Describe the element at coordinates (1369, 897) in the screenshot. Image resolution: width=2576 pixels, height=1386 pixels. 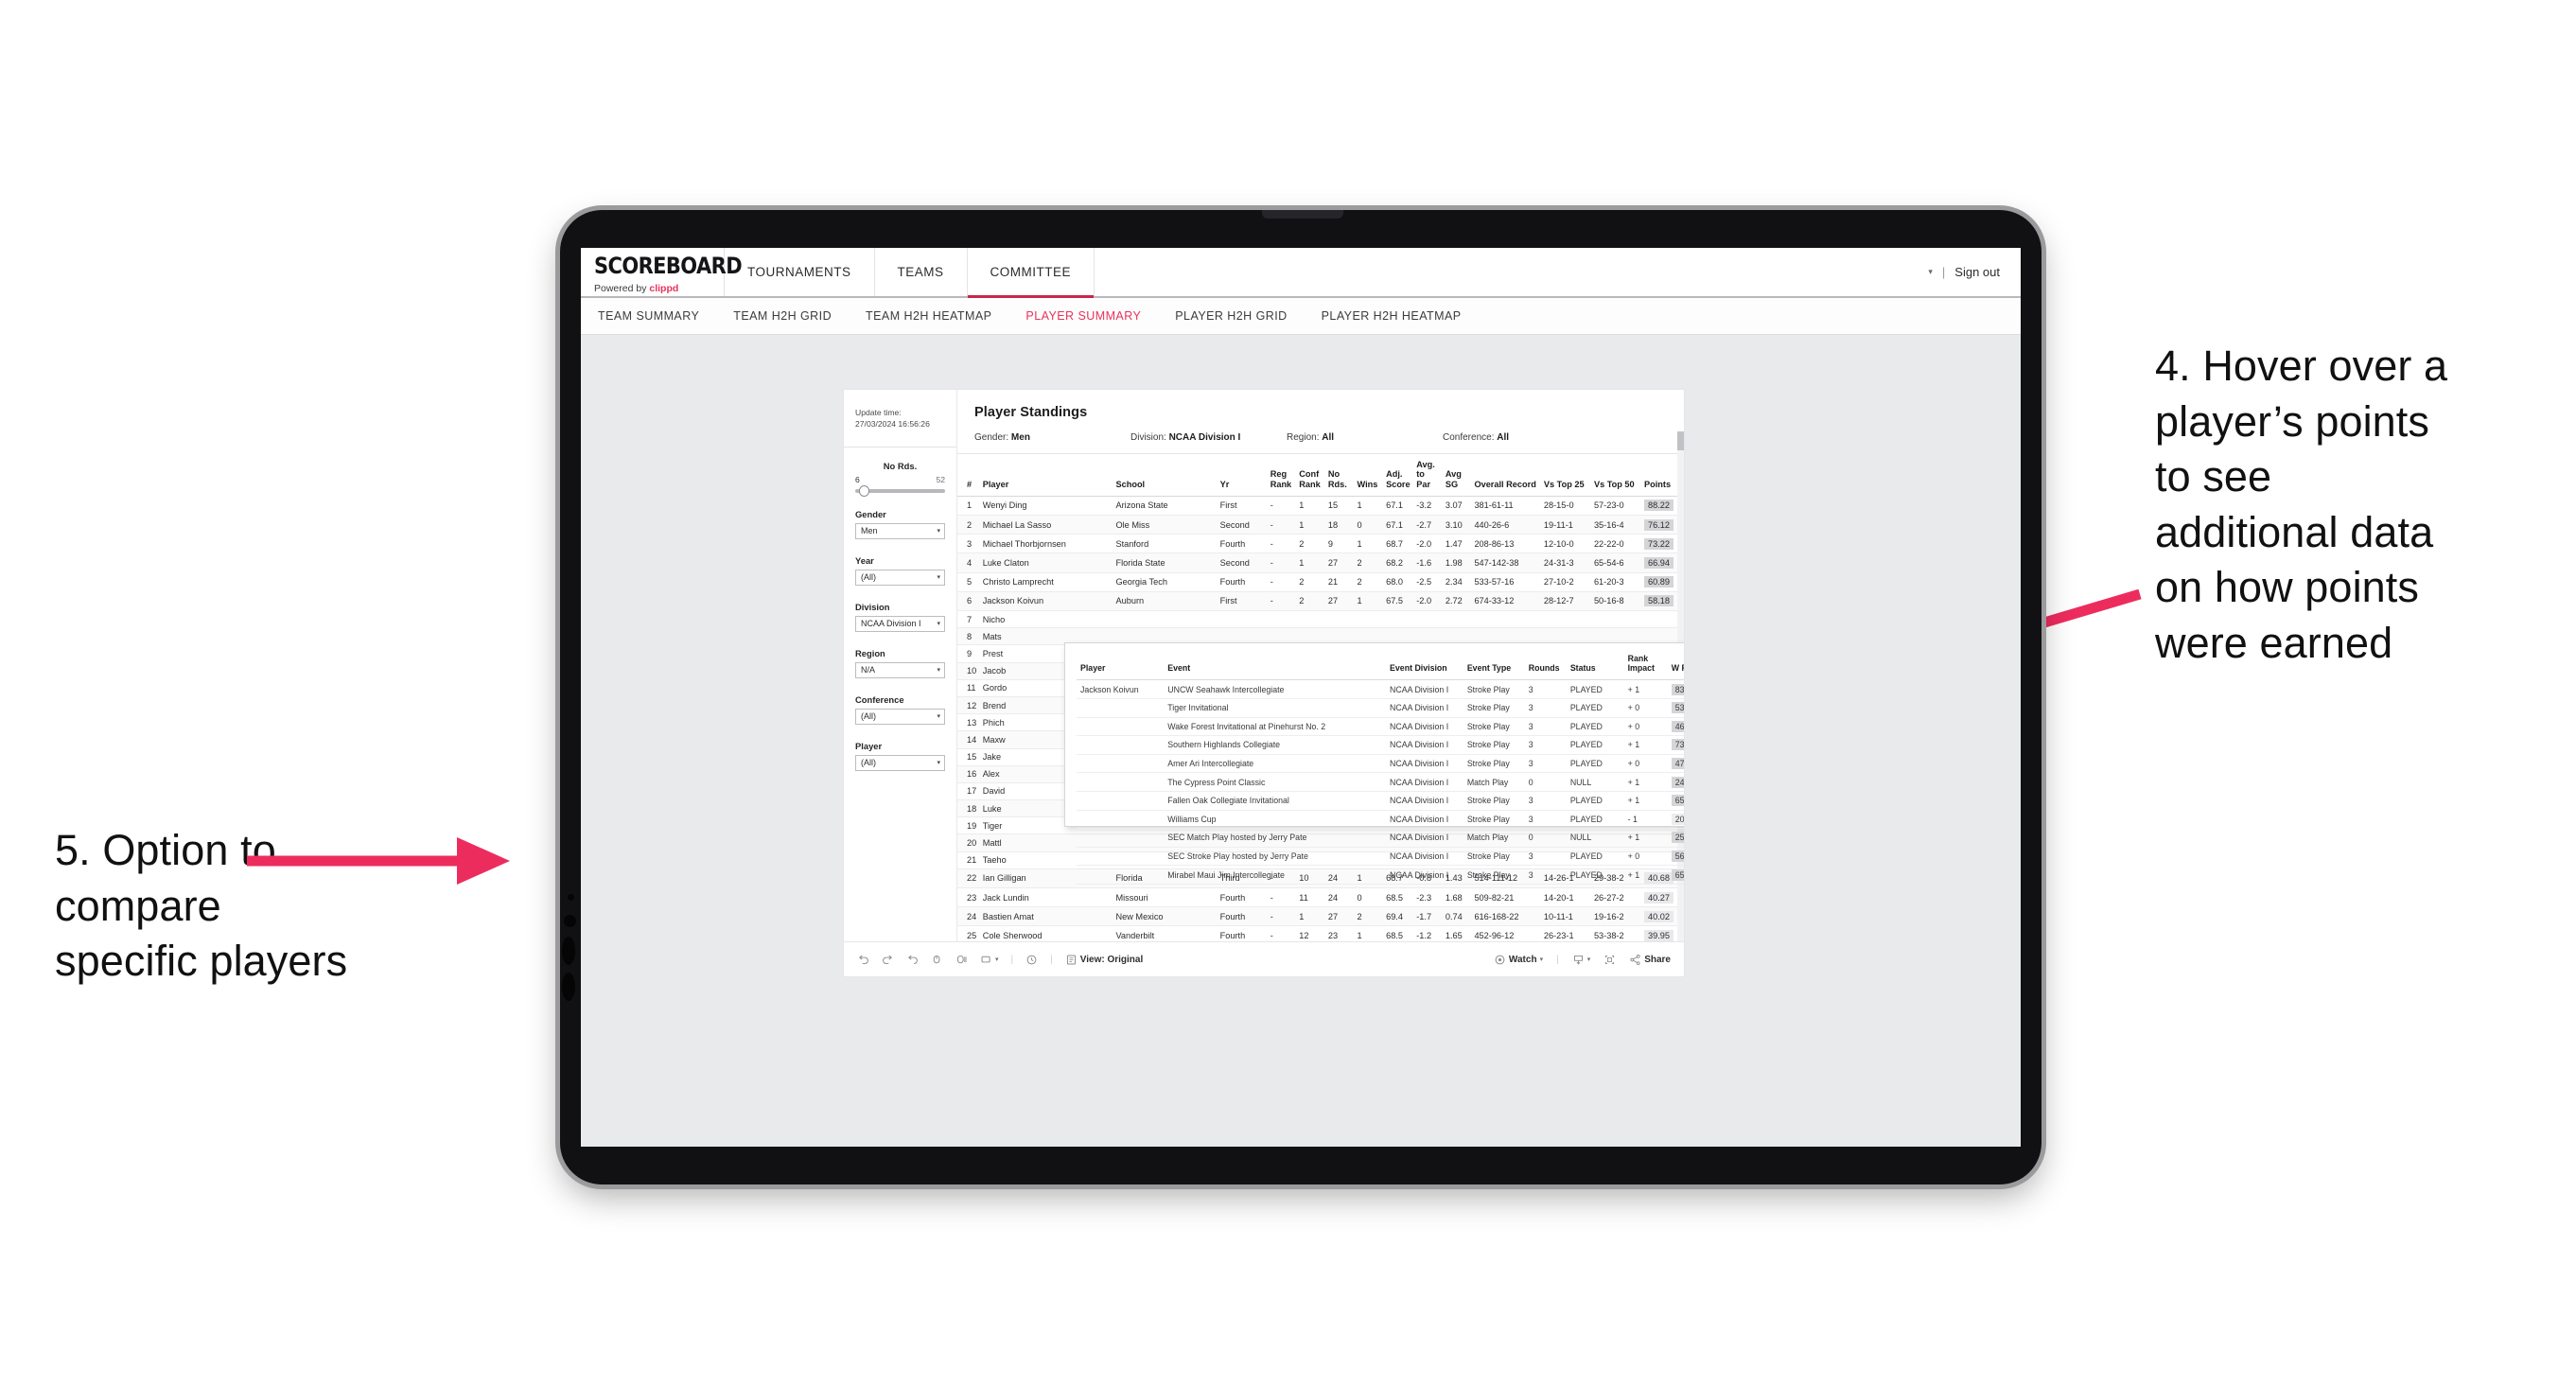
I see `cell-wins: 0` at that location.